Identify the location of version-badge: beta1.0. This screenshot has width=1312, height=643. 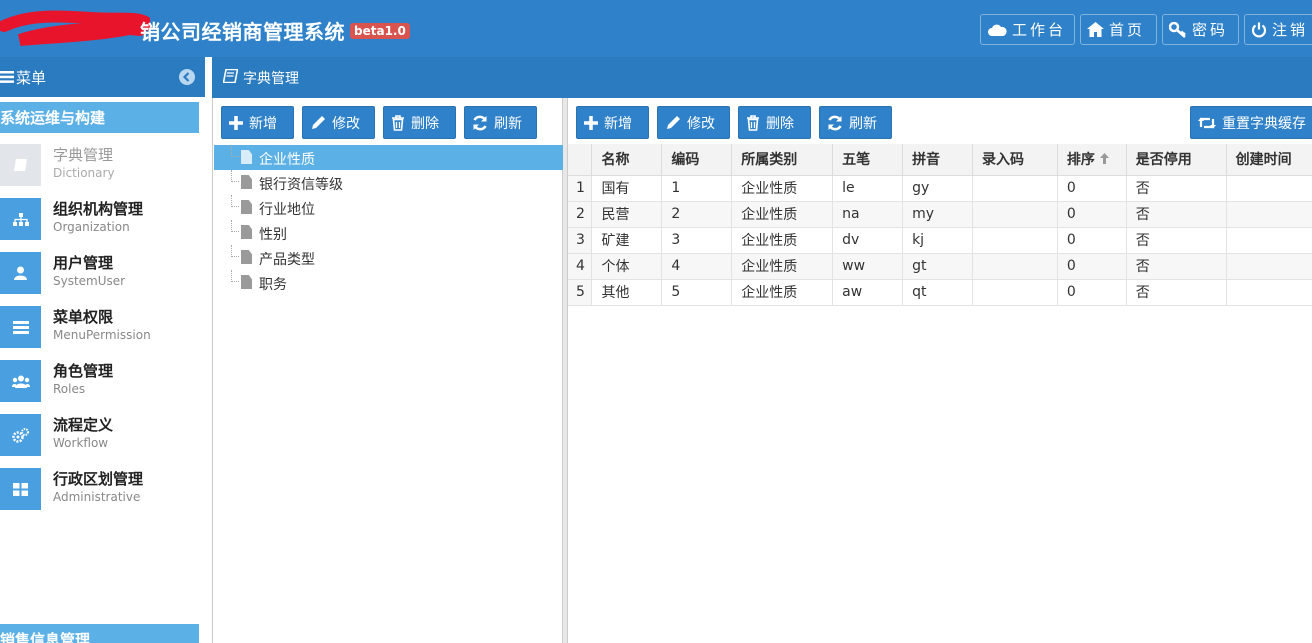
(380, 31).